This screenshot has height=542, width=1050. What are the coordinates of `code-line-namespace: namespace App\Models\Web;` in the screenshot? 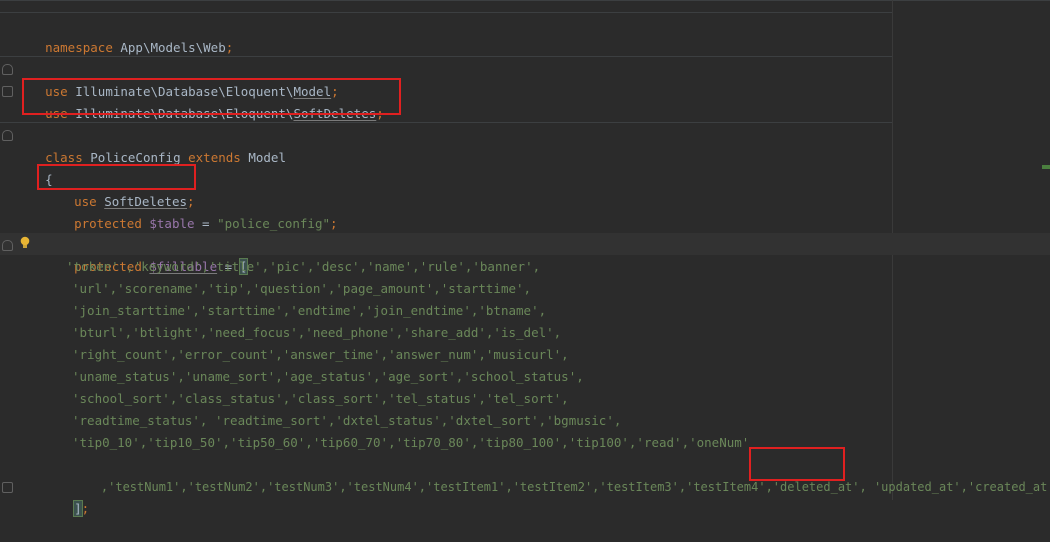 It's located at (124, 35).